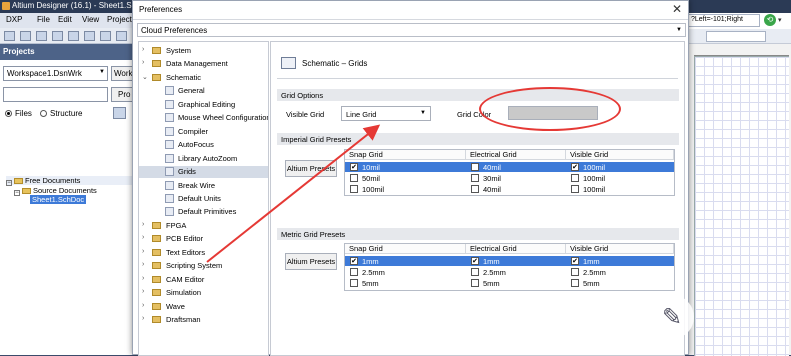 The image size is (791, 356). What do you see at coordinates (119, 19) in the screenshot?
I see `menu-project: Project` at bounding box center [119, 19].